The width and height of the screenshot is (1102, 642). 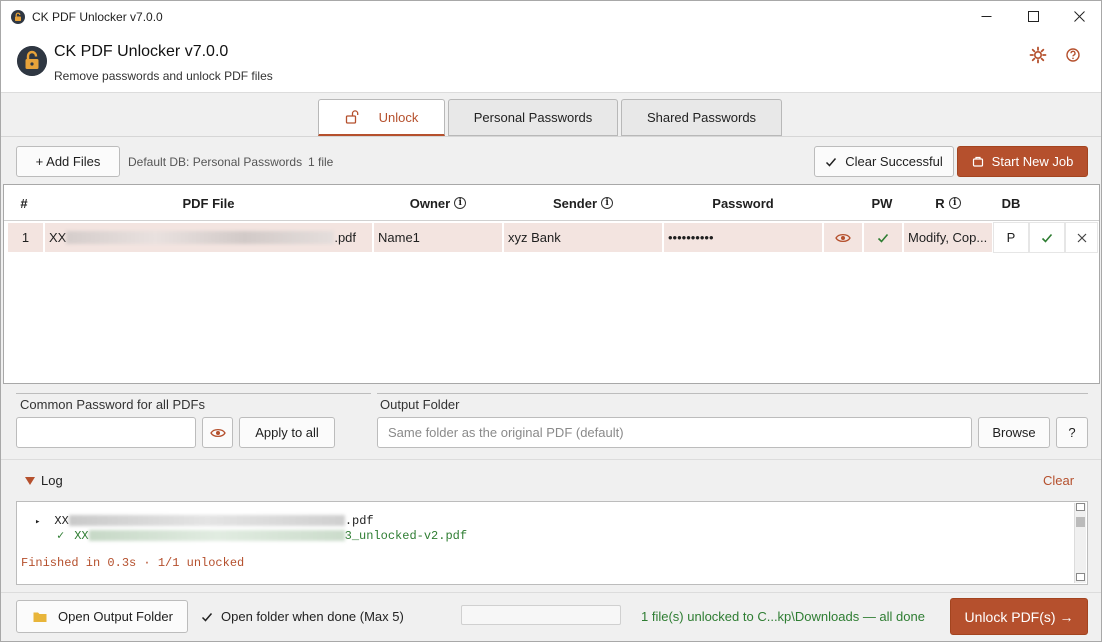 I want to click on reveal-password-button, so click(x=843, y=237).